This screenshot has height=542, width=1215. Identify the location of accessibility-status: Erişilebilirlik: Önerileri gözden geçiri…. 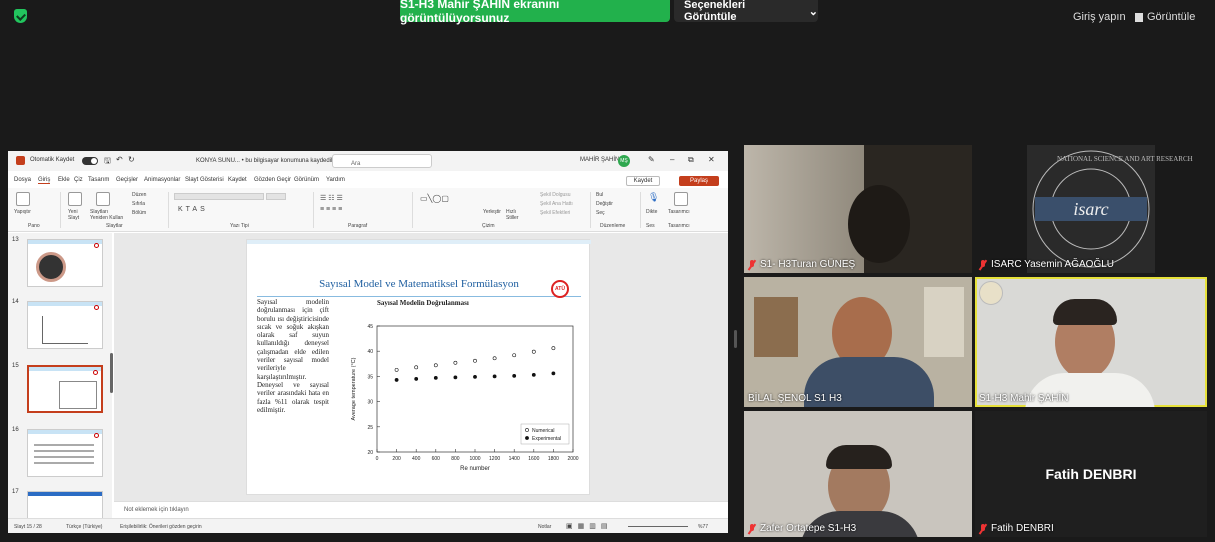
(161, 527).